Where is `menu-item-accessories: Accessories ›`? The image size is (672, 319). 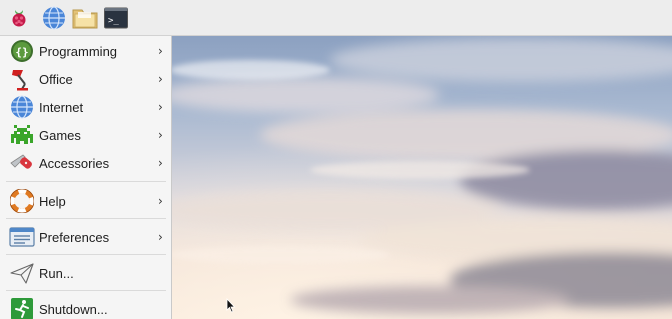
menu-item-accessories: Accessories › is located at coordinates (85, 163).